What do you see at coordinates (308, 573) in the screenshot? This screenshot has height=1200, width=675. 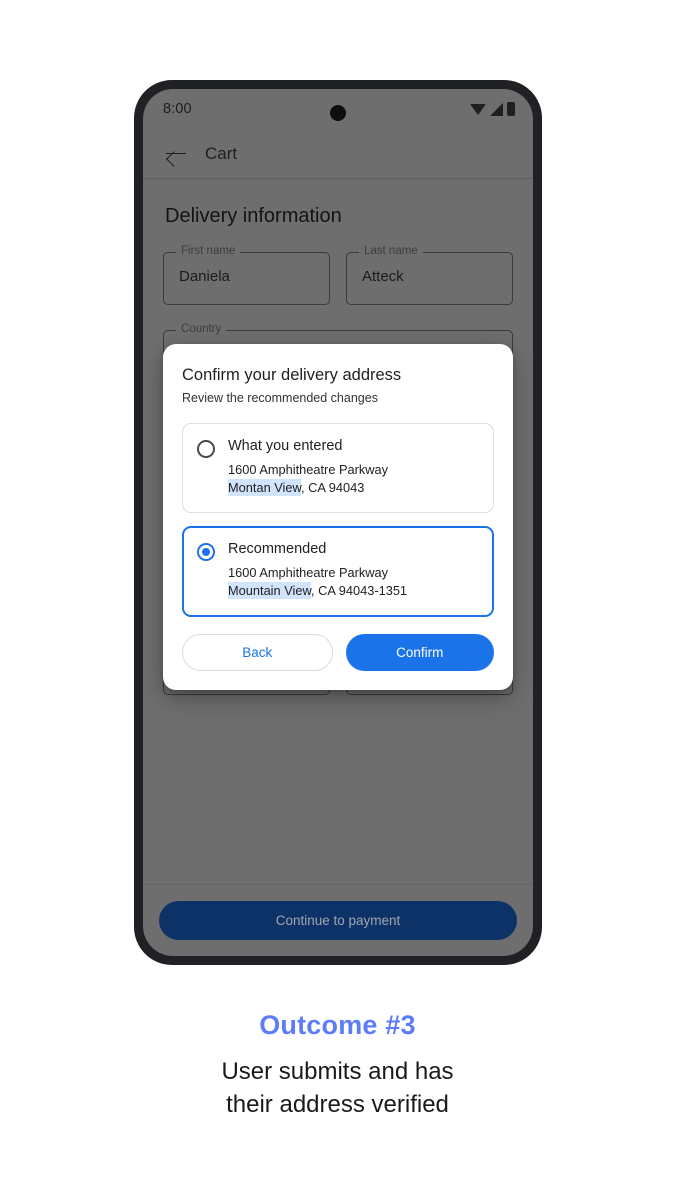 I see `address-option-recommended-line1: 1600 Amphitheatre Parkway` at bounding box center [308, 573].